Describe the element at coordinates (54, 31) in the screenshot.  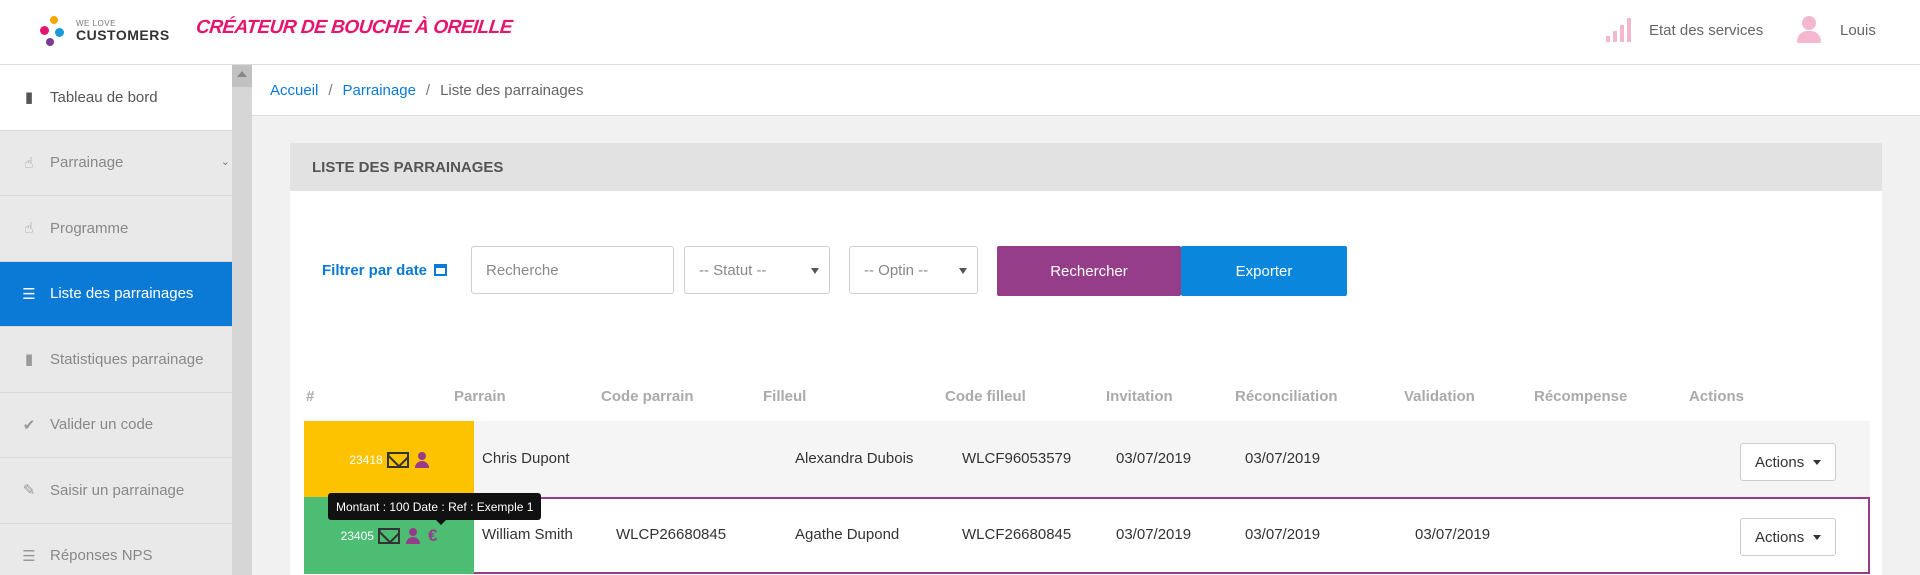
I see `logo-icon` at that location.